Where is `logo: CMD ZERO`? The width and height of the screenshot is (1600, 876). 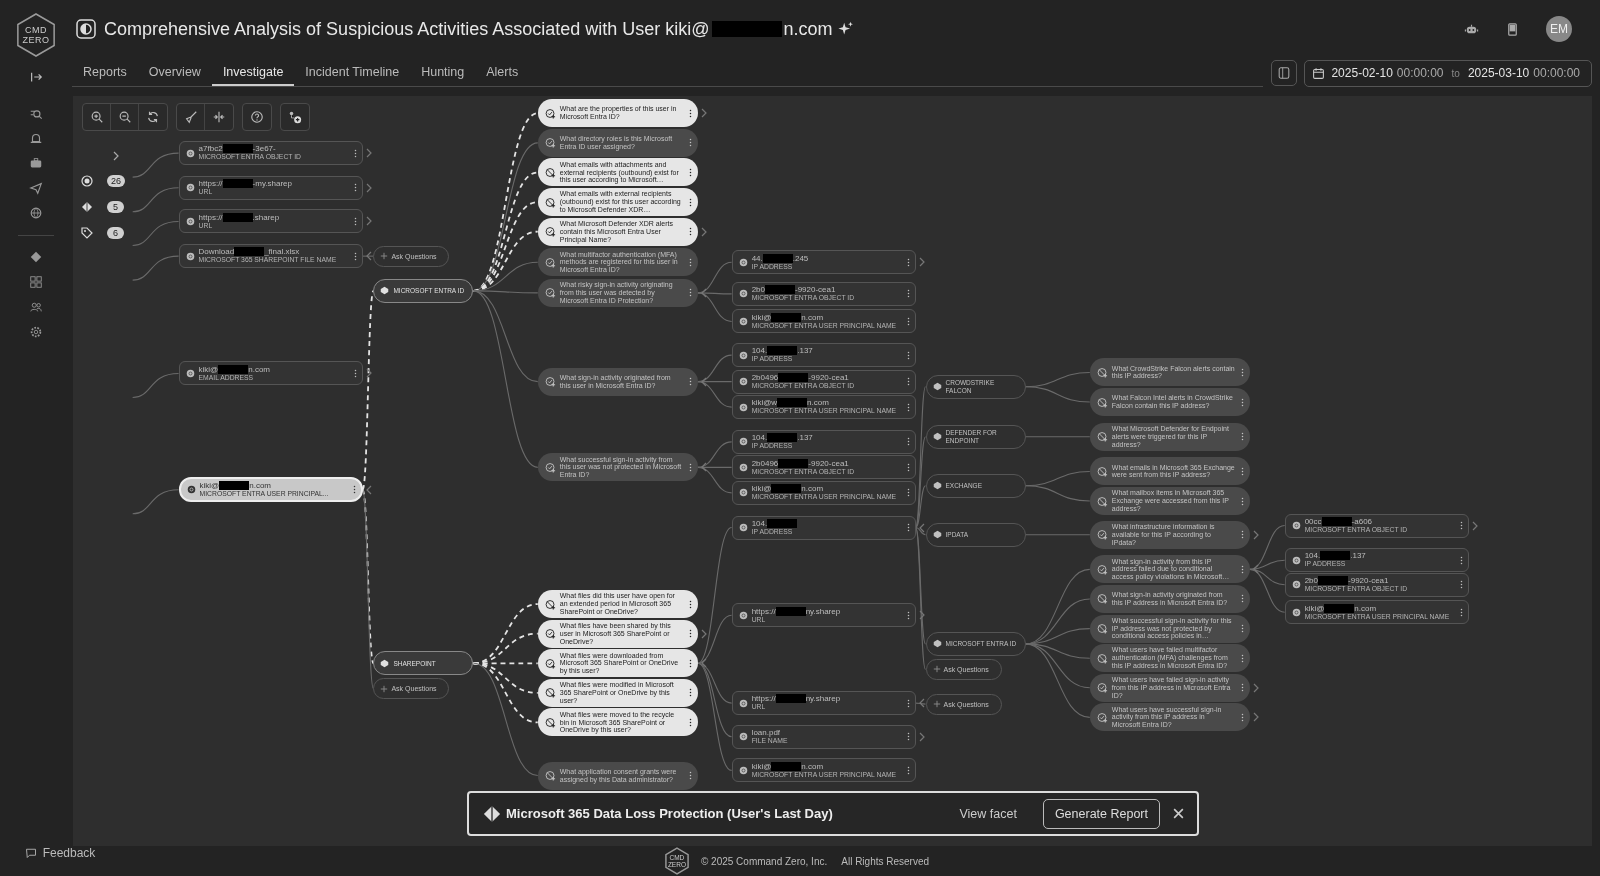
logo: CMD ZERO is located at coordinates (36, 35).